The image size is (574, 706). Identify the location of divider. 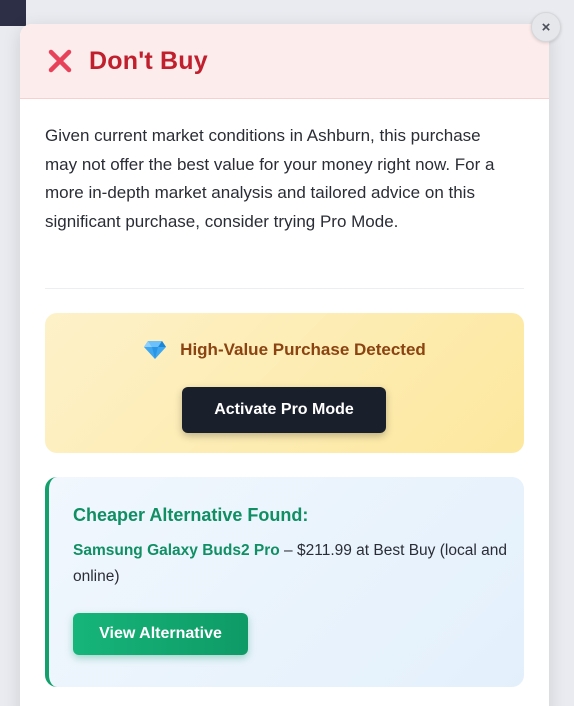
(284, 288).